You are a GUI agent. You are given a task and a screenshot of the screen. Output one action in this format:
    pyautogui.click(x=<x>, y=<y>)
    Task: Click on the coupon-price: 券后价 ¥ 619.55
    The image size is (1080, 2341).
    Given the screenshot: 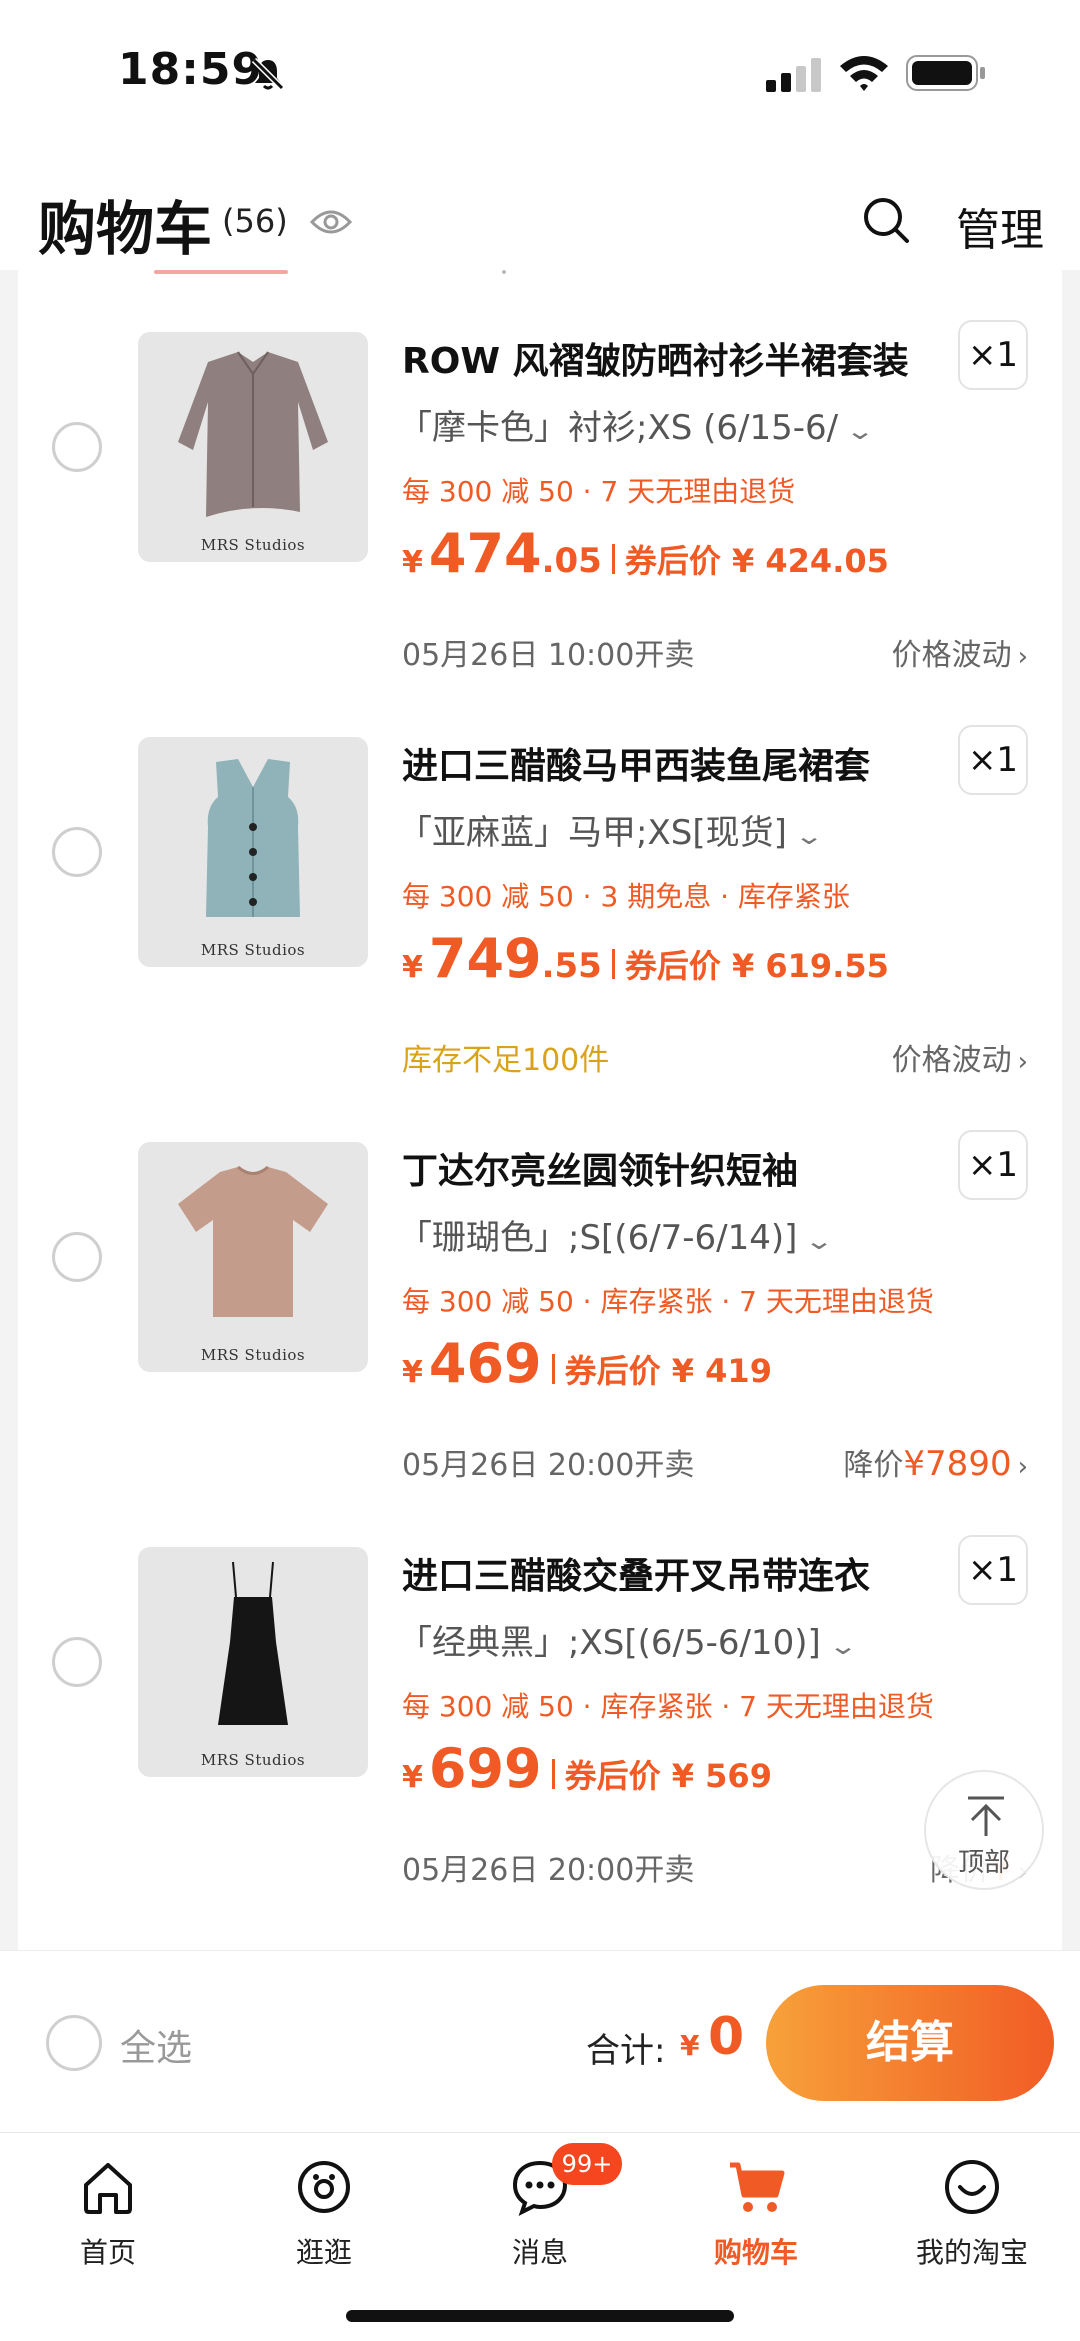 What is the action you would take?
    pyautogui.click(x=756, y=966)
    